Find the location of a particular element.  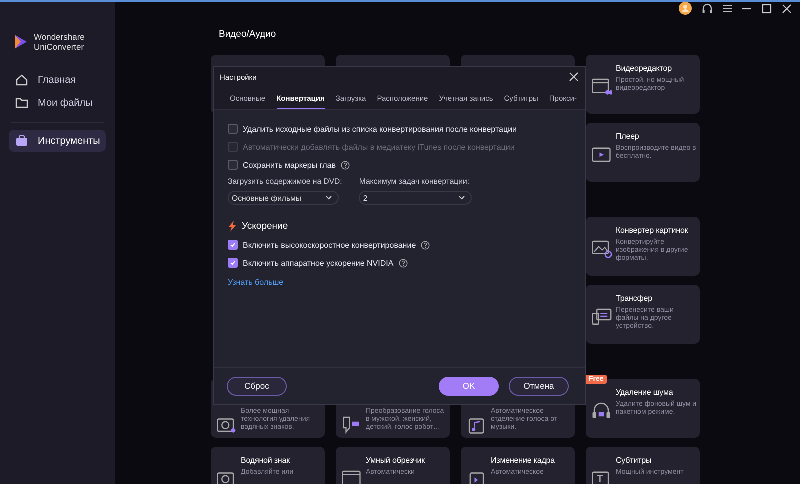

dialog-button: Отмена is located at coordinates (539, 386).